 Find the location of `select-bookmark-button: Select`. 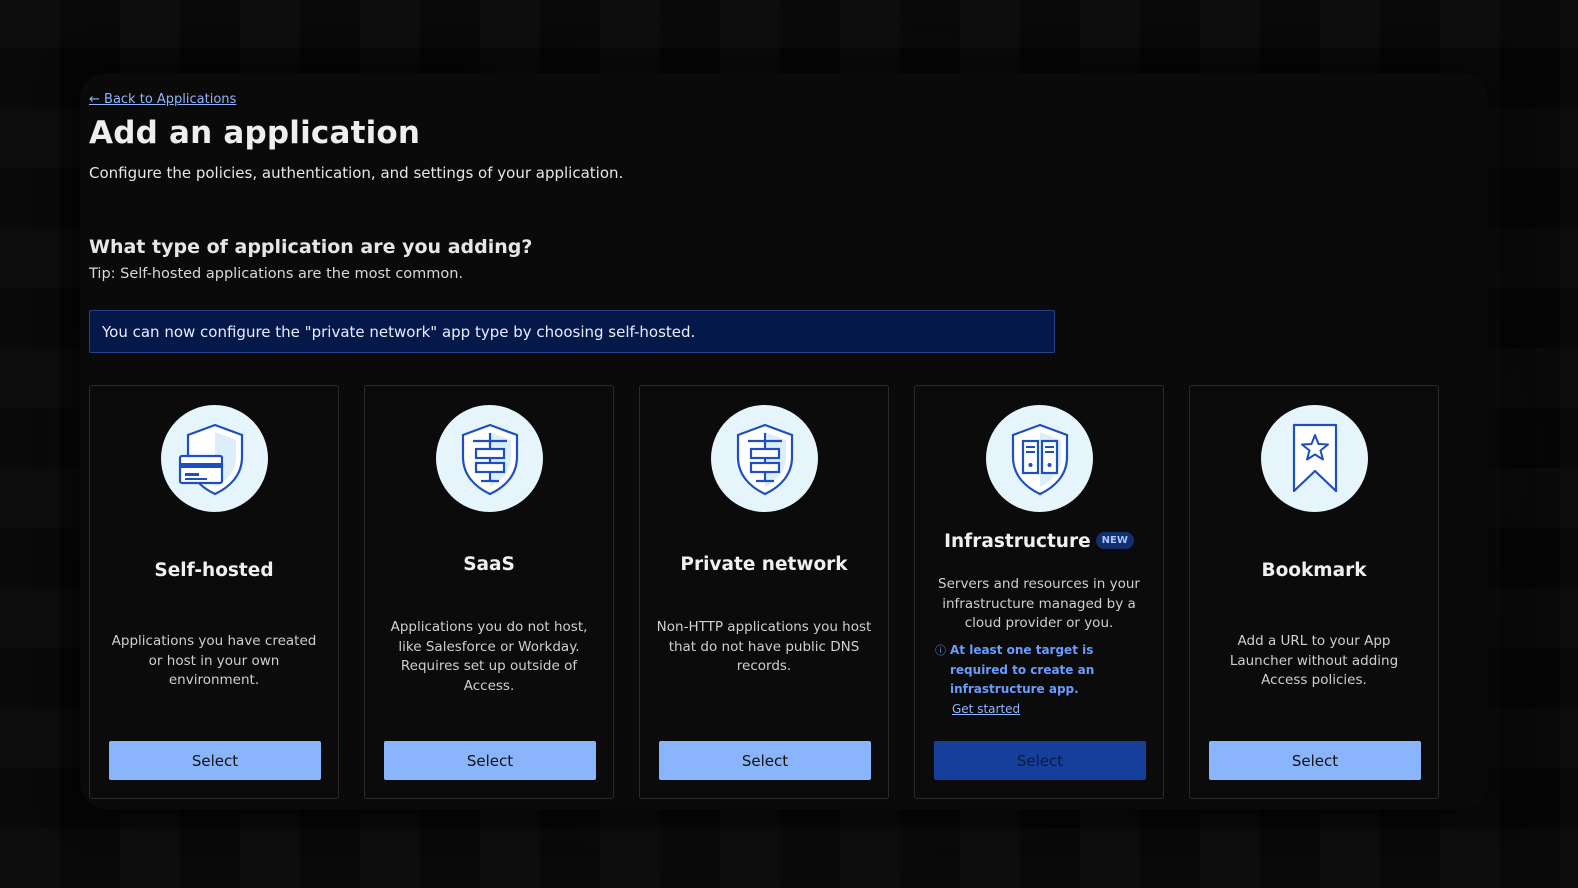

select-bookmark-button: Select is located at coordinates (1315, 760).